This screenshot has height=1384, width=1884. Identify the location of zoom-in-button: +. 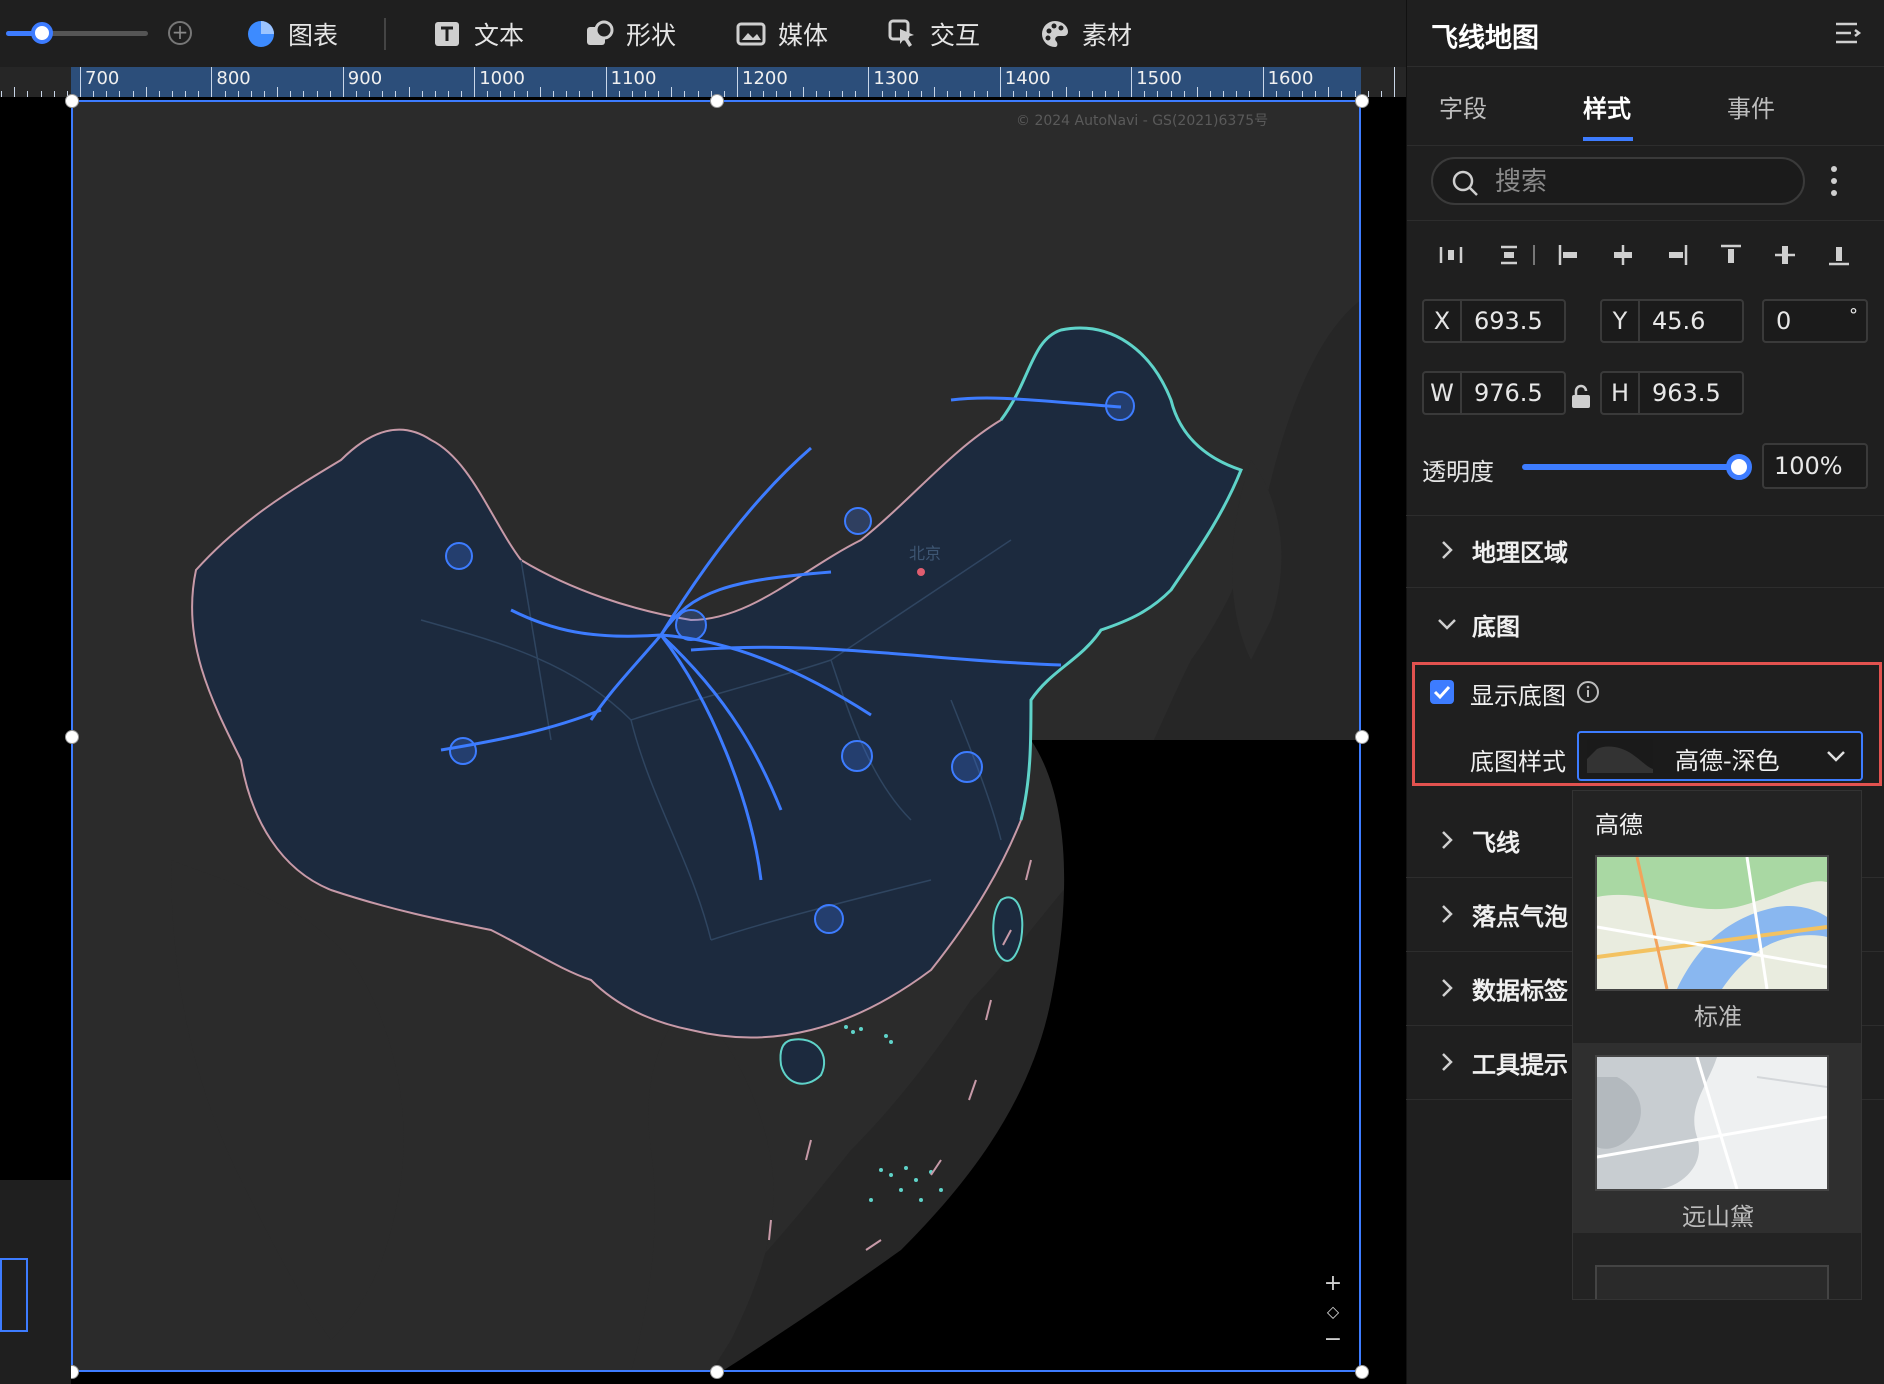
(180, 33).